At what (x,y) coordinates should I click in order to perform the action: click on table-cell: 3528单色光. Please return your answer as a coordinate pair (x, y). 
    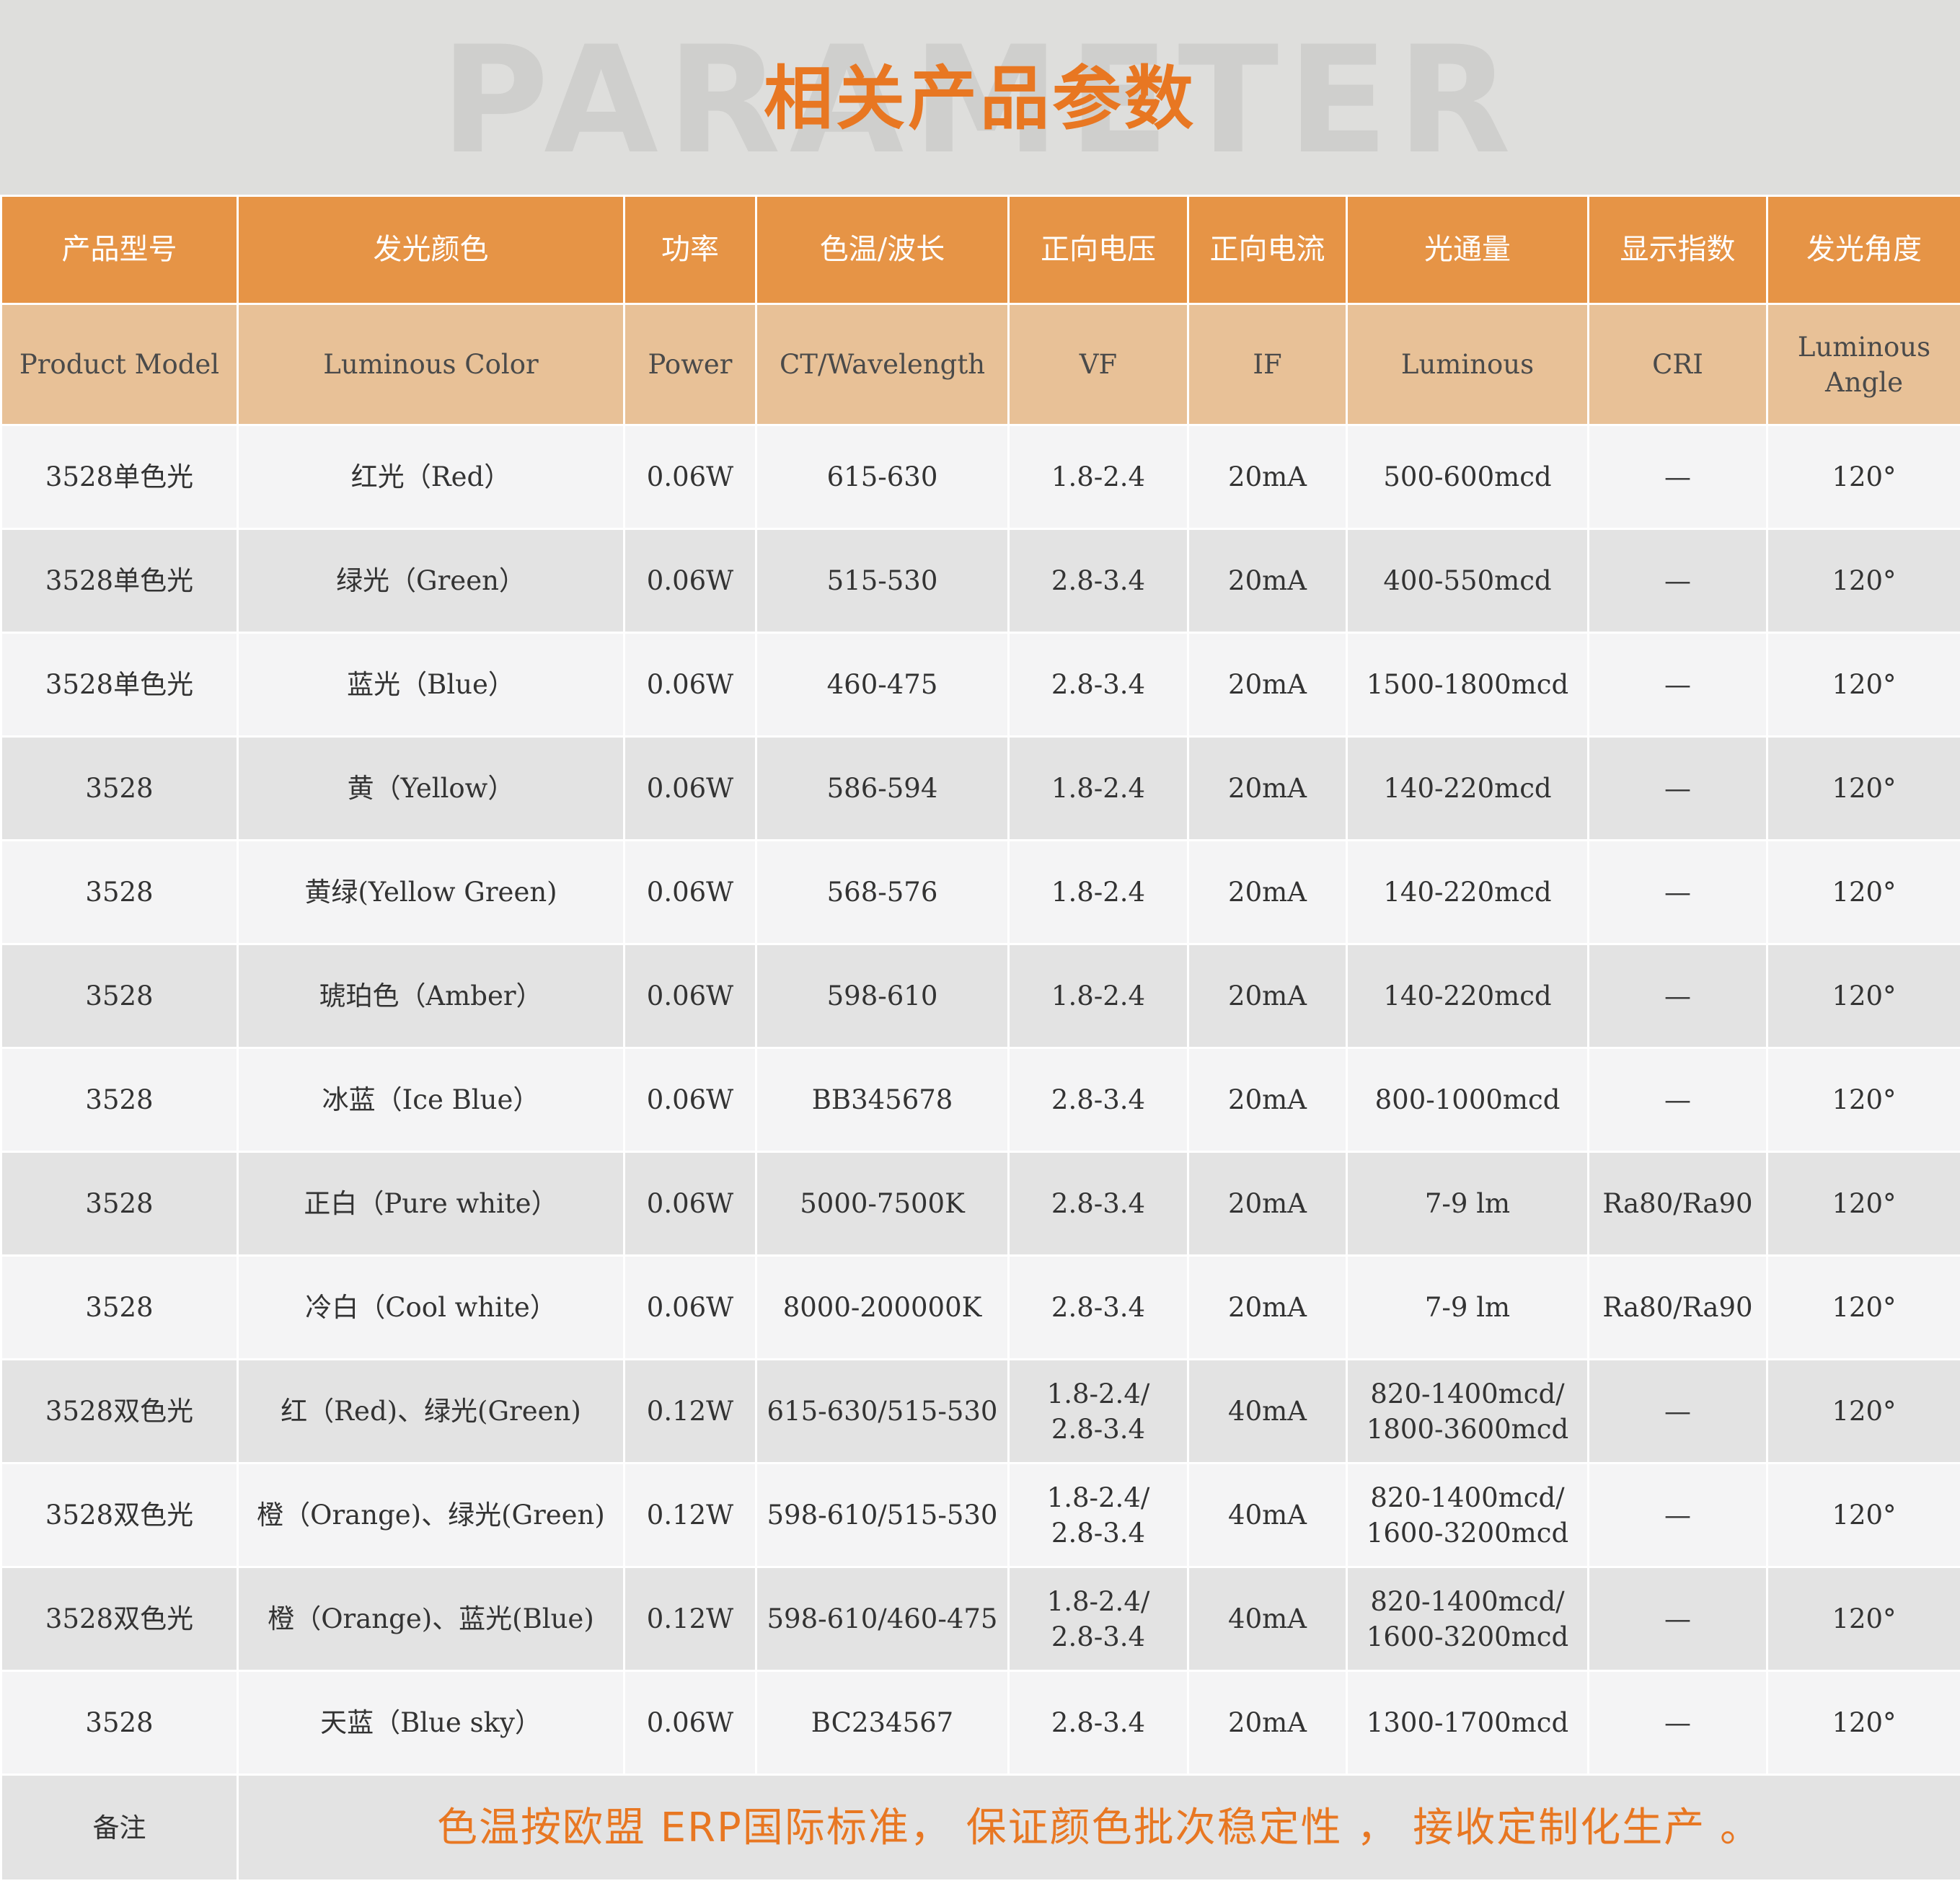
    Looking at the image, I should click on (119, 581).